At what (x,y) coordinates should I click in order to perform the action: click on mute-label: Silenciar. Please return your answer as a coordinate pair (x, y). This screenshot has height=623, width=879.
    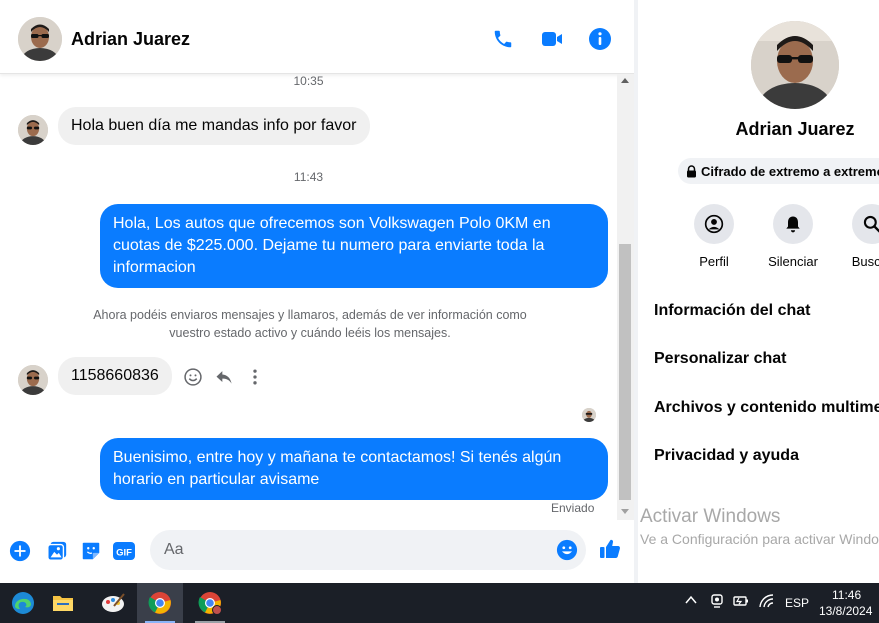
    Looking at the image, I should click on (793, 261).